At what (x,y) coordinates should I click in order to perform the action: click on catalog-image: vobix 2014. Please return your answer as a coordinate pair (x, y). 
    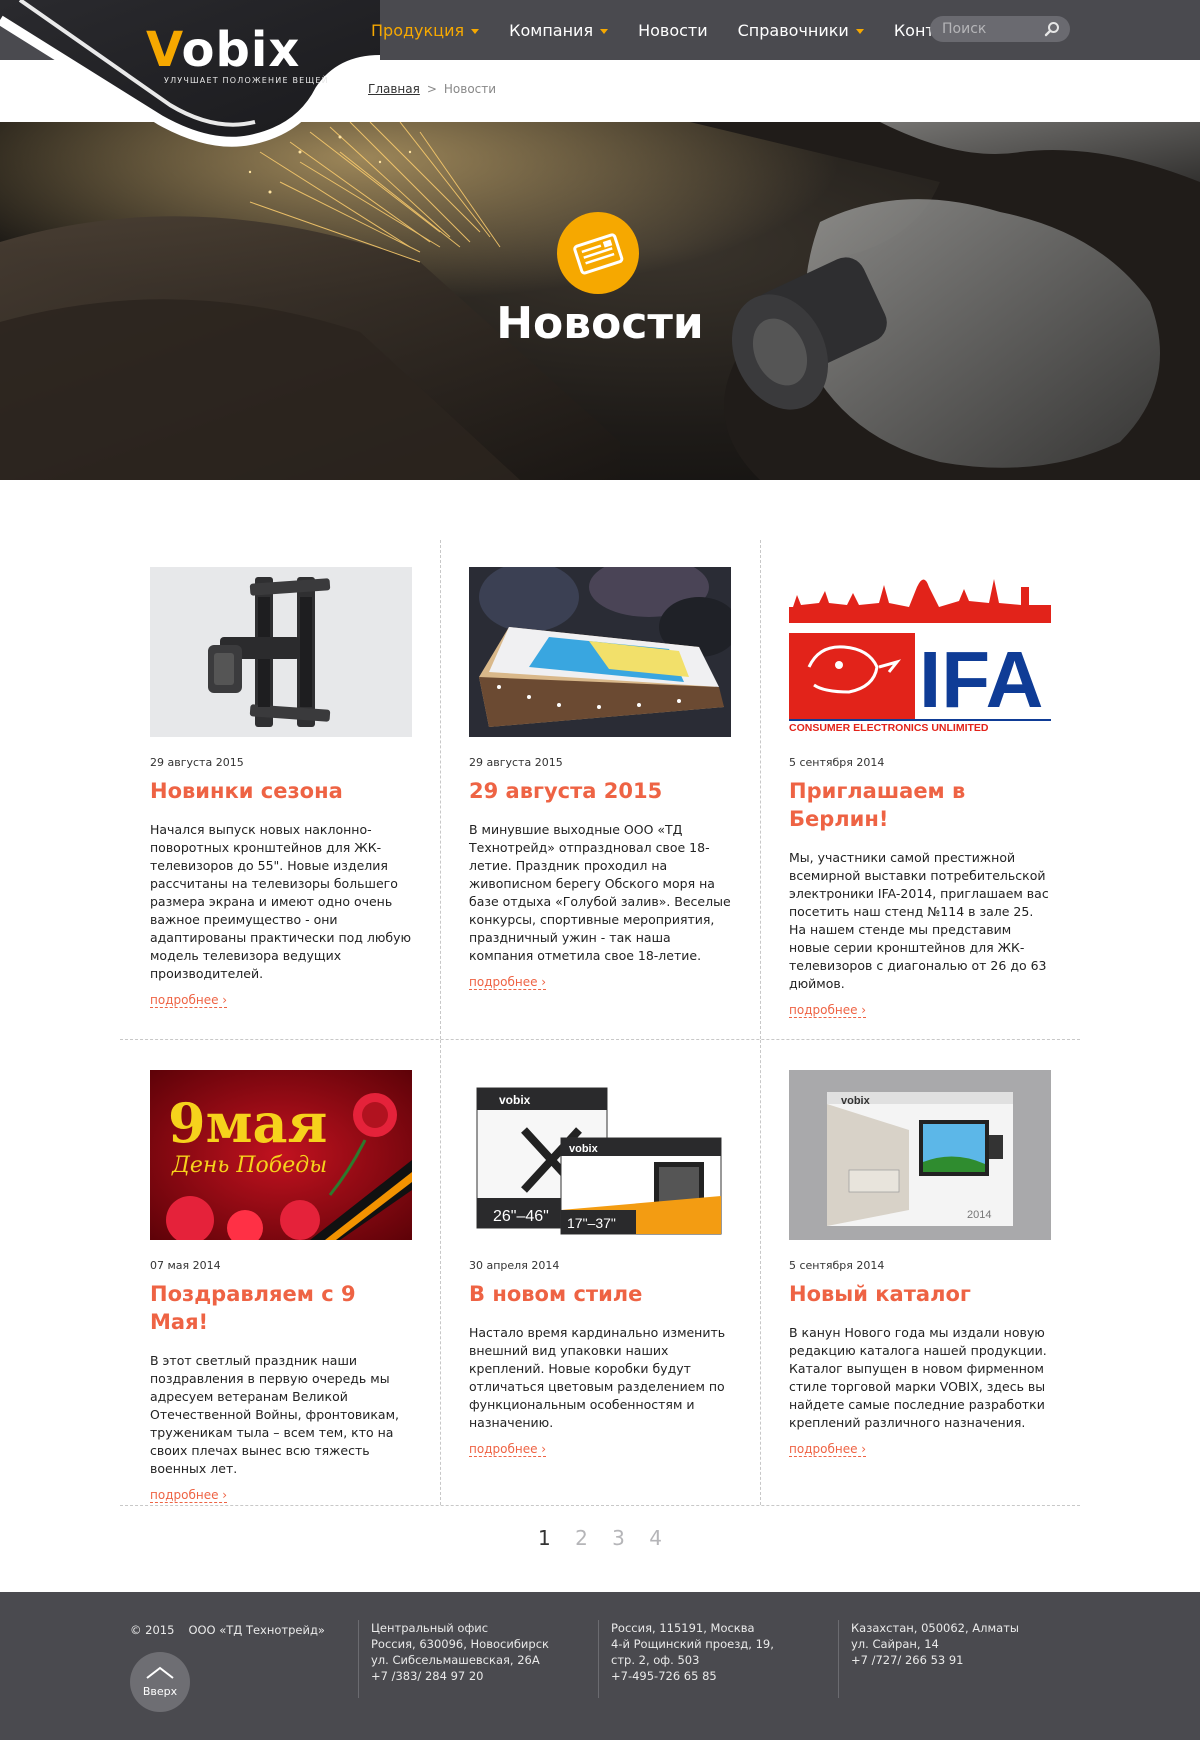
    Looking at the image, I should click on (920, 1155).